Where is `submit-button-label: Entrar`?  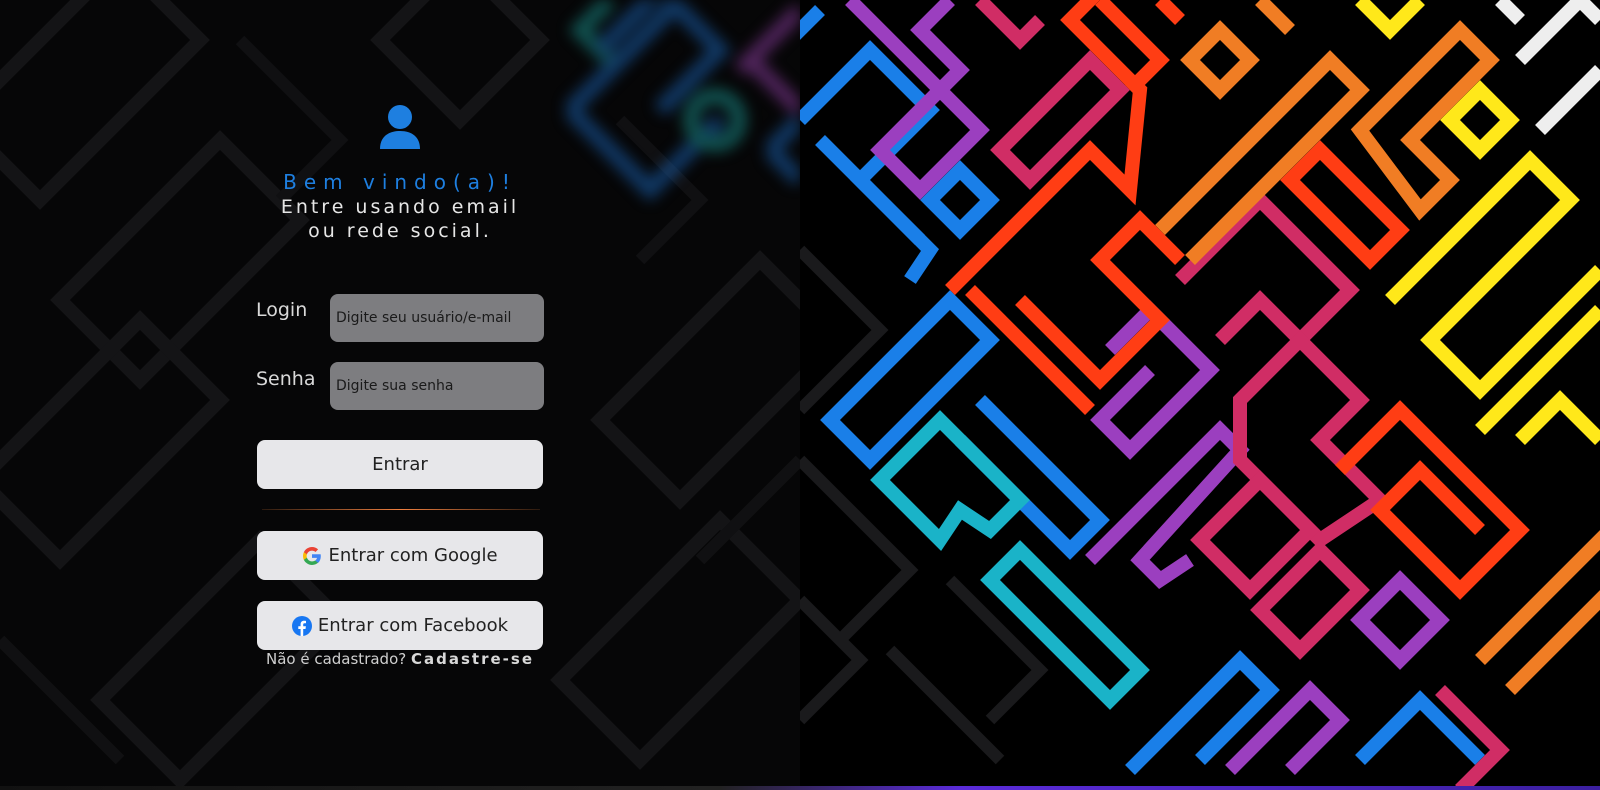
submit-button-label: Entrar is located at coordinates (400, 464).